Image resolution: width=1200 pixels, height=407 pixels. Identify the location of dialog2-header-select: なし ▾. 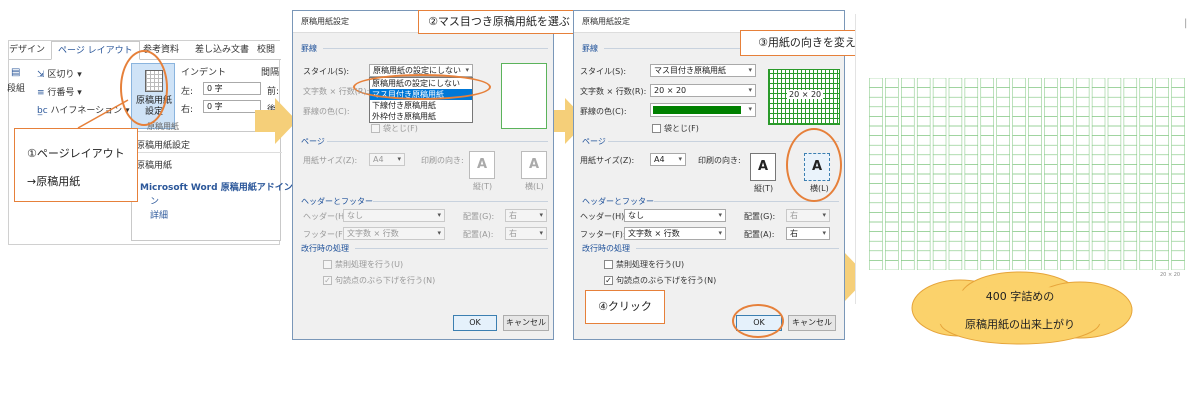
(394, 215).